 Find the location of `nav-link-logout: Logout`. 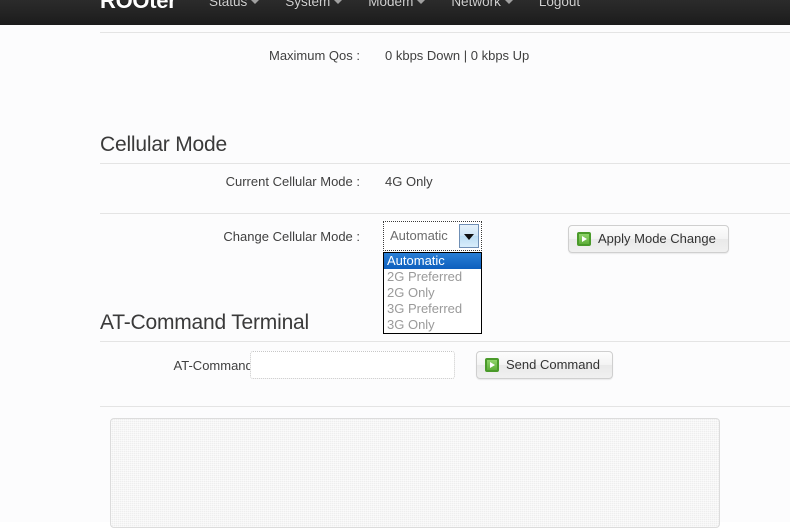

nav-link-logout: Logout is located at coordinates (559, 7).